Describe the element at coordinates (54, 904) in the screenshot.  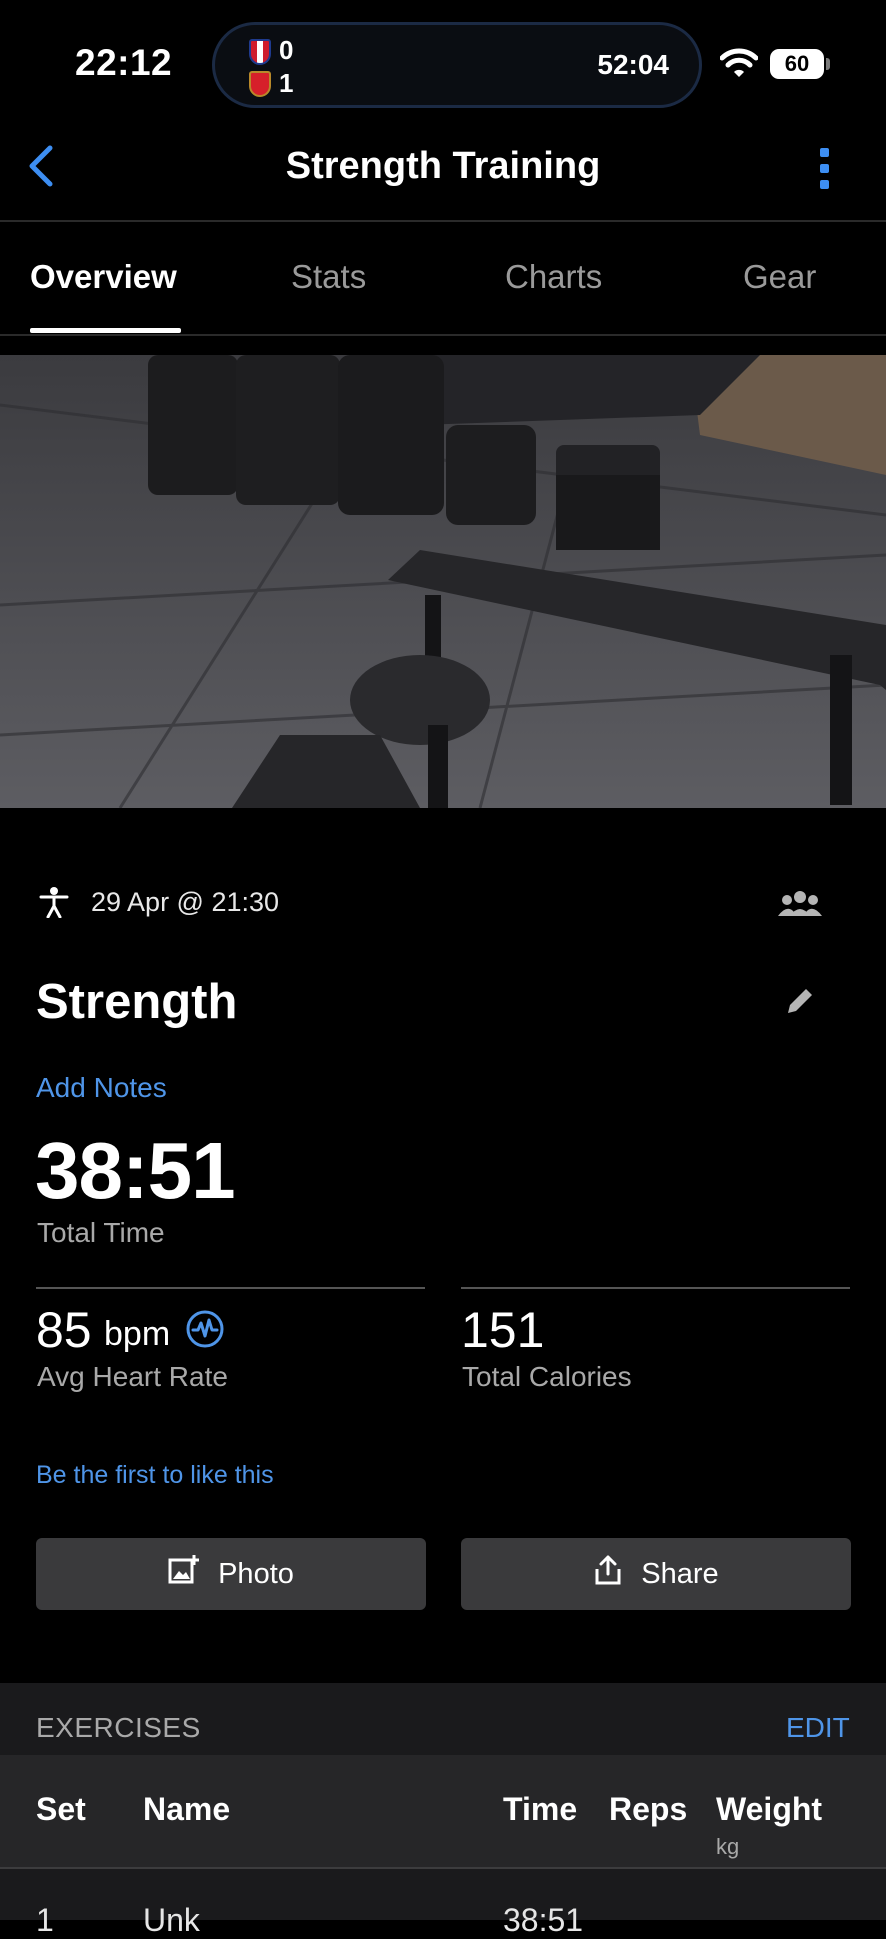
I see `strength-activity-icon` at that location.